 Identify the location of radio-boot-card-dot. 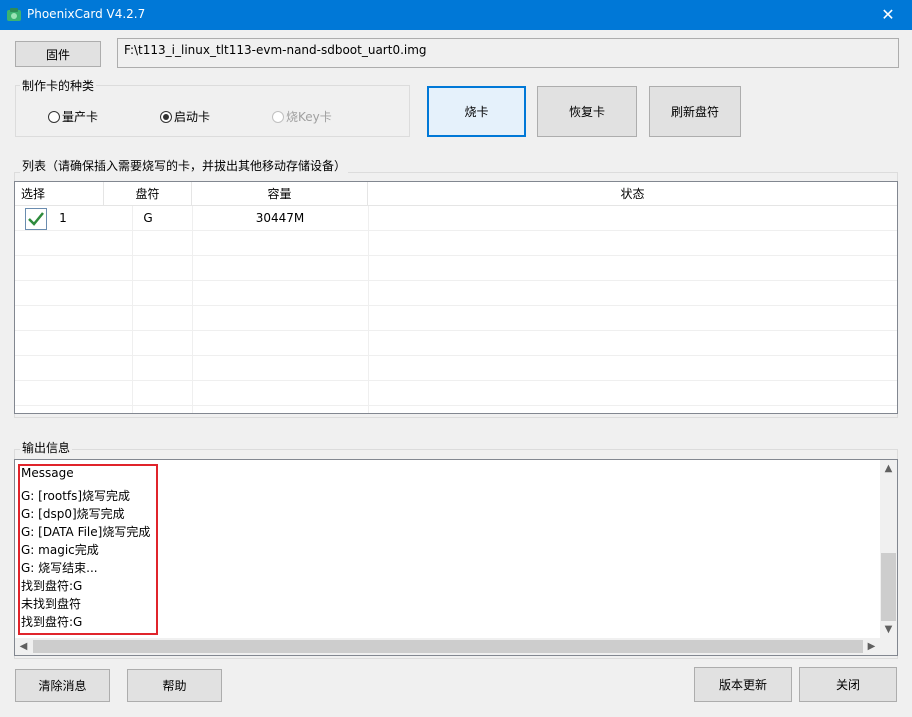
(166, 116).